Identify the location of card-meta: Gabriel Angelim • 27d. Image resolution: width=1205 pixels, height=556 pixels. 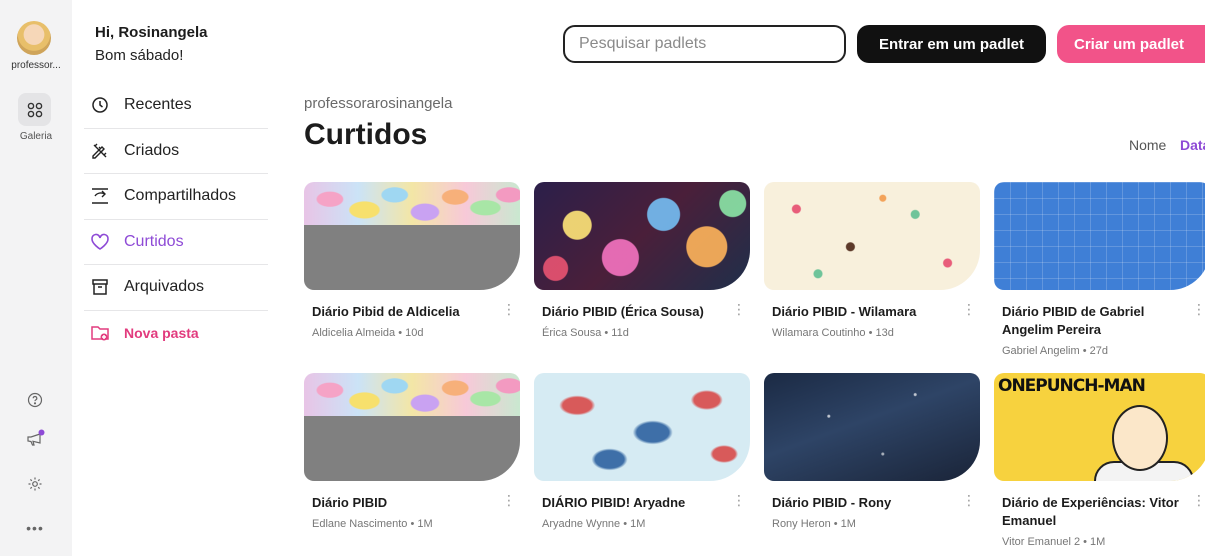
(1055, 351).